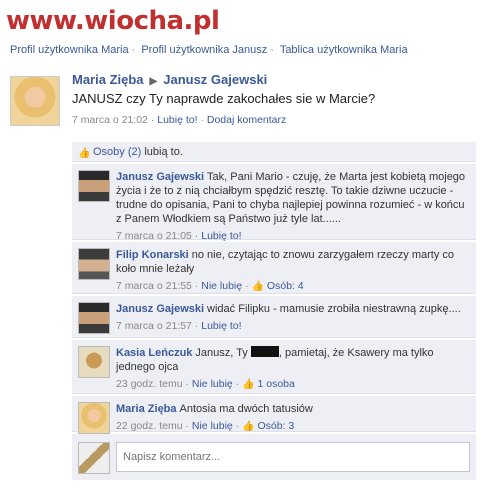 Image resolution: width=484 pixels, height=500 pixels. I want to click on breadcrumb-profile-janusz: Profil użytkownika Janusz, so click(204, 50).